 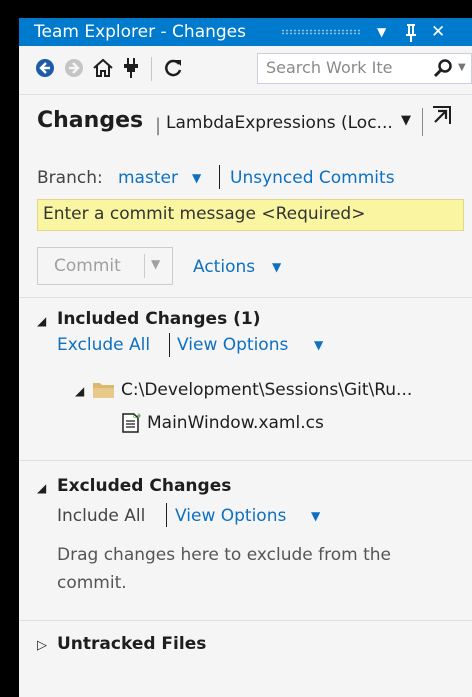 What do you see at coordinates (70, 178) in the screenshot?
I see `branch-label: Branch:` at bounding box center [70, 178].